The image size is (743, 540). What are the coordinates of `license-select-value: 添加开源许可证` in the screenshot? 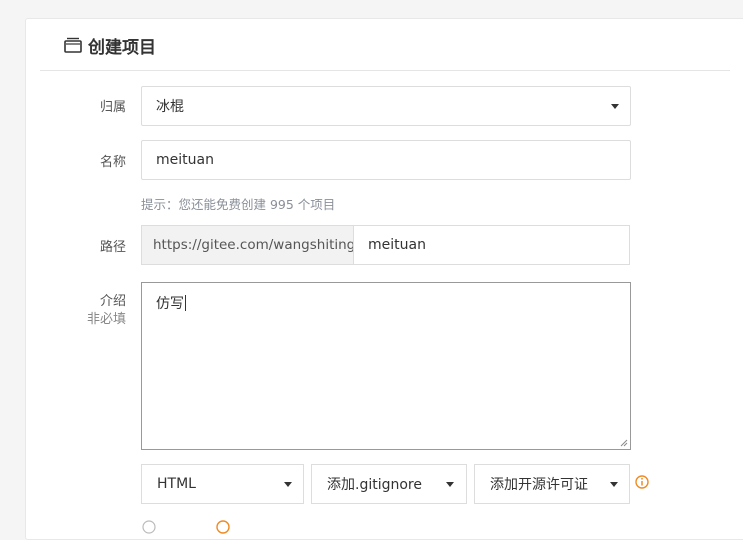 It's located at (539, 485).